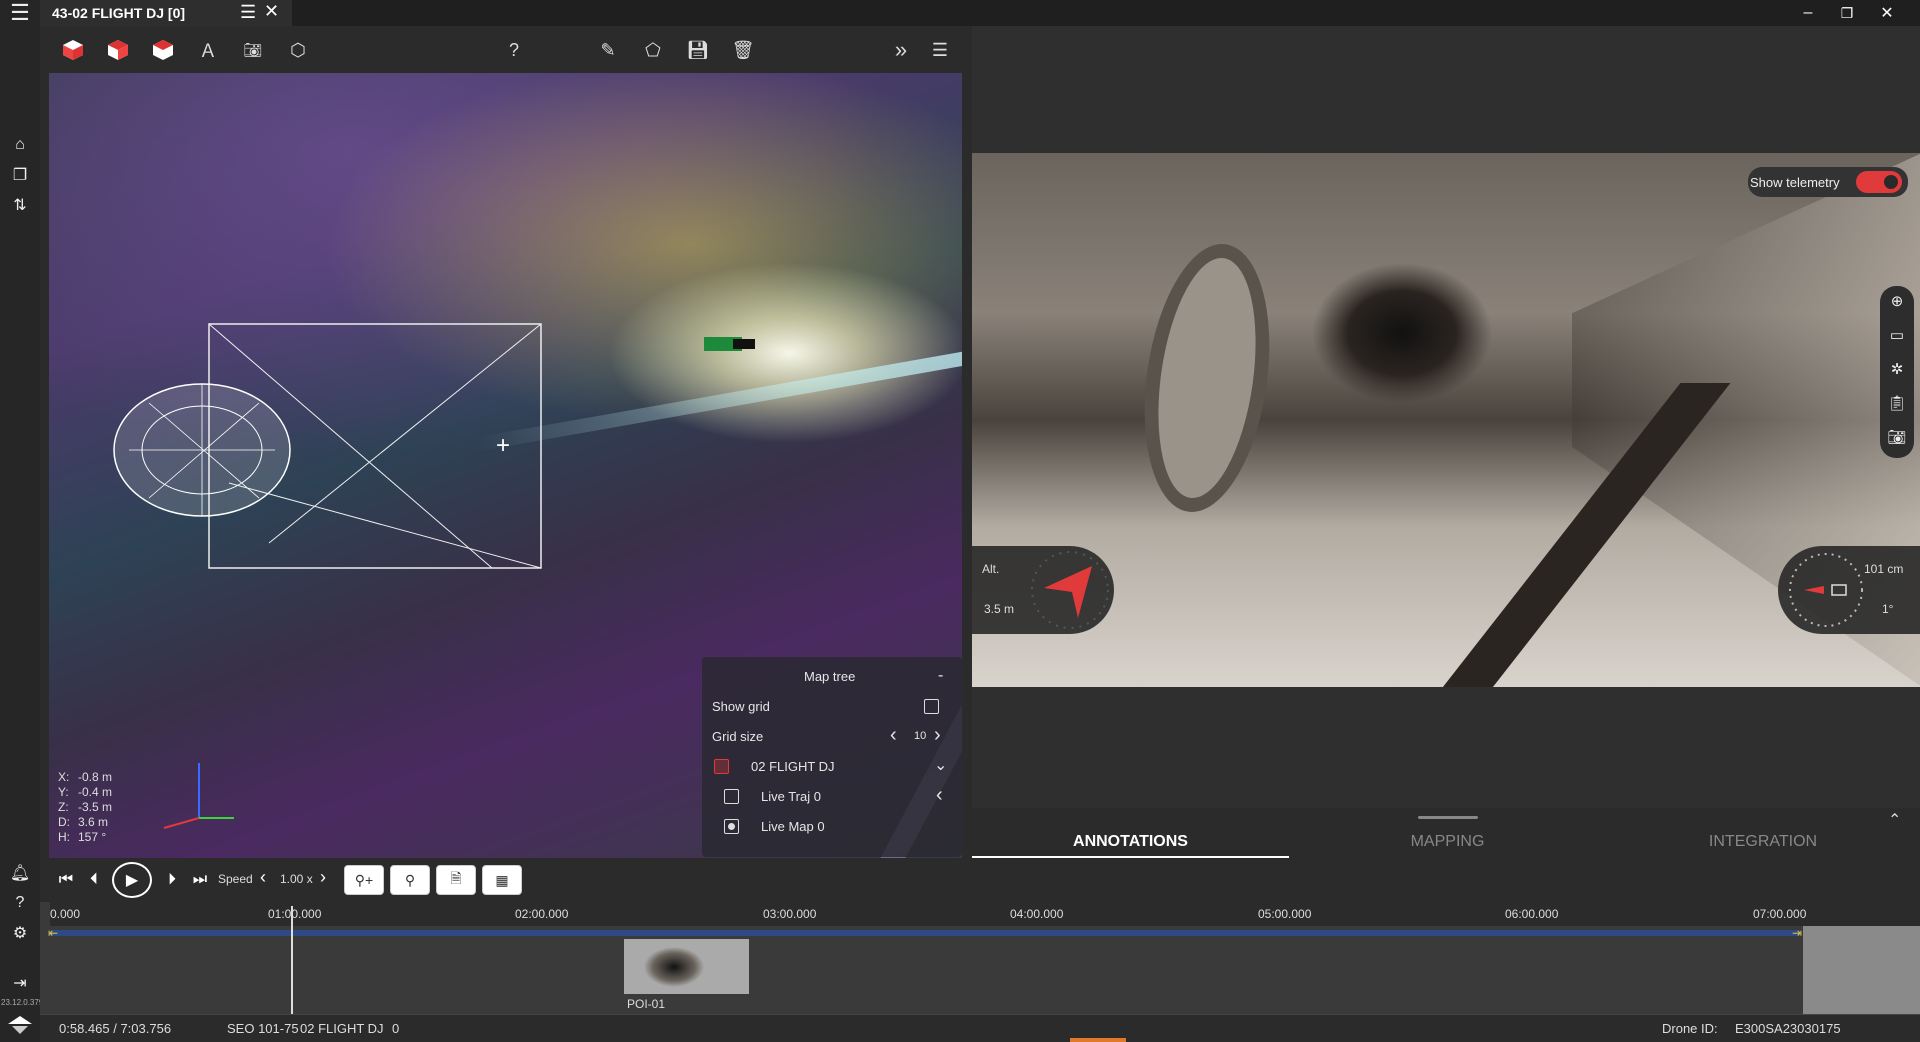  I want to click on distance-value: 101 cm, so click(1884, 569).